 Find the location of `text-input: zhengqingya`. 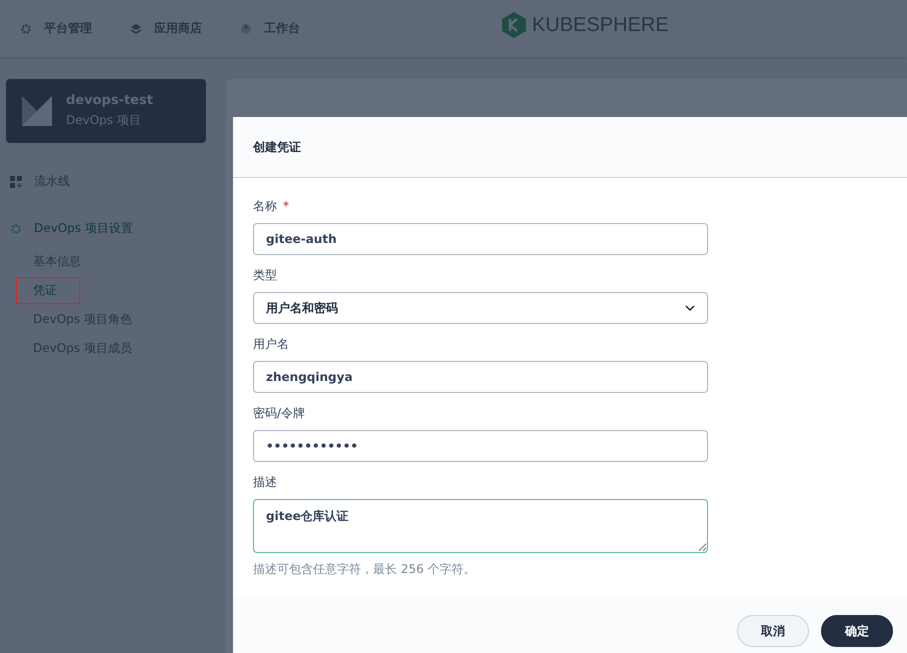

text-input: zhengqingya is located at coordinates (480, 377).